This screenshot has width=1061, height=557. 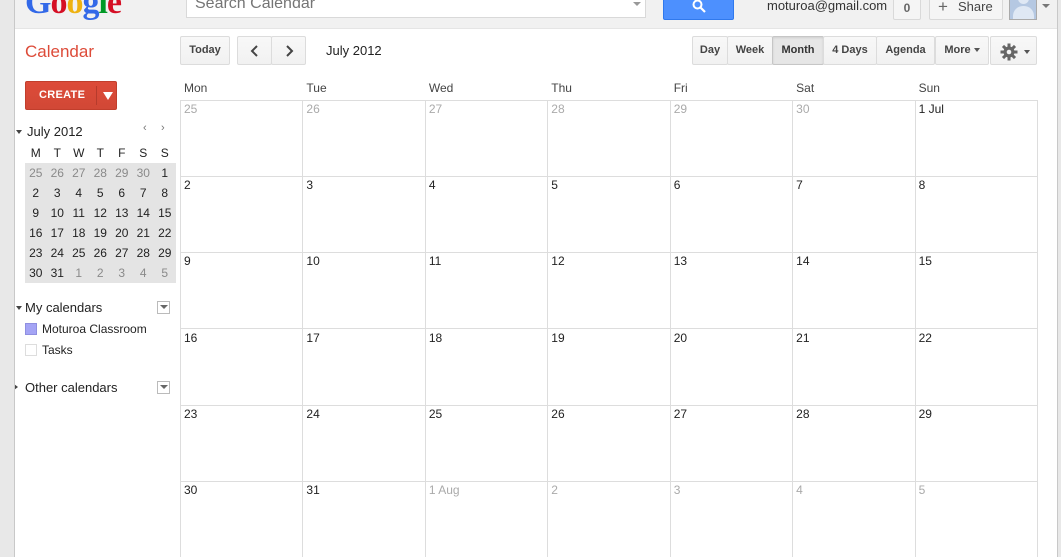 I want to click on mini-calendar-day: 20, so click(x=122, y=233).